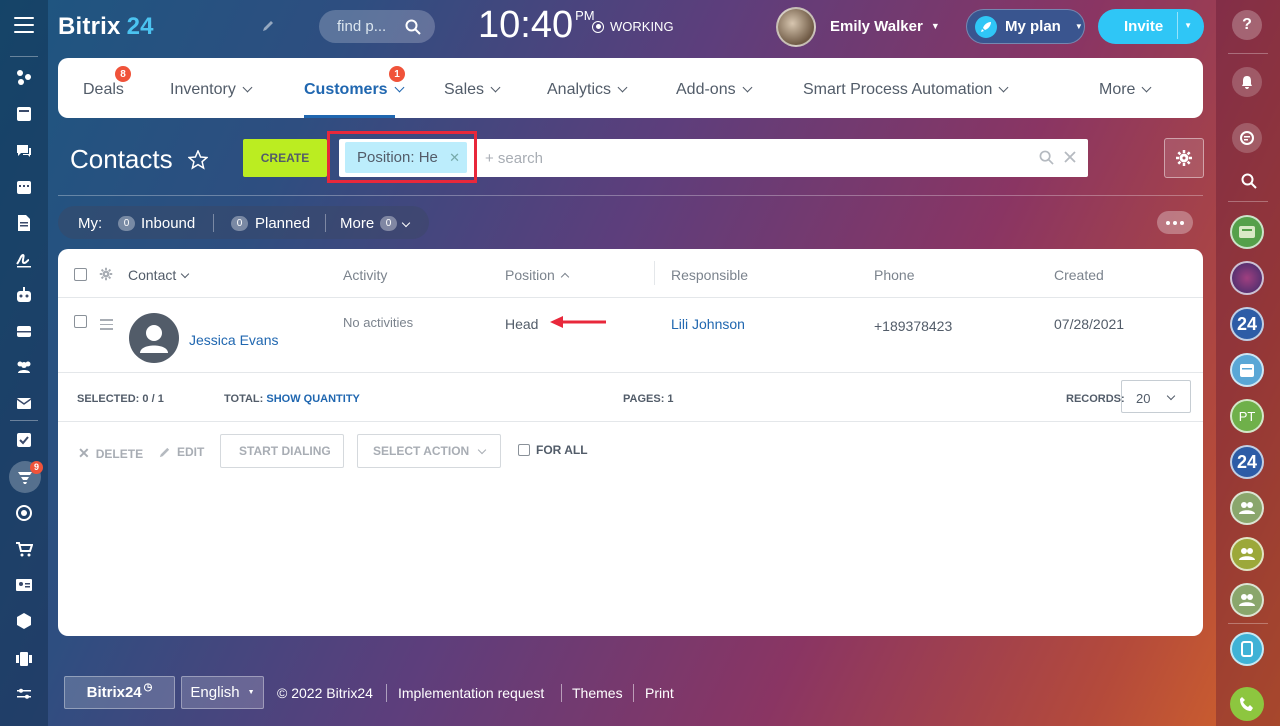  What do you see at coordinates (1247, 324) in the screenshot?
I see `bitrix-chat-avatar: 24` at bounding box center [1247, 324].